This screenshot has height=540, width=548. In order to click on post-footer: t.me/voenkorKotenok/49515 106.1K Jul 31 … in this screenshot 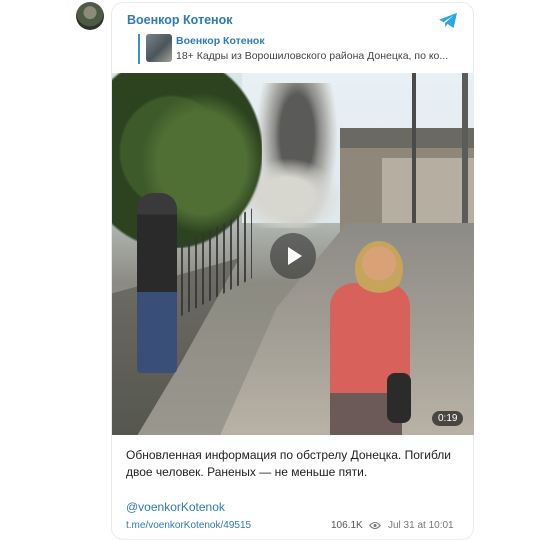, I will do `click(296, 527)`.